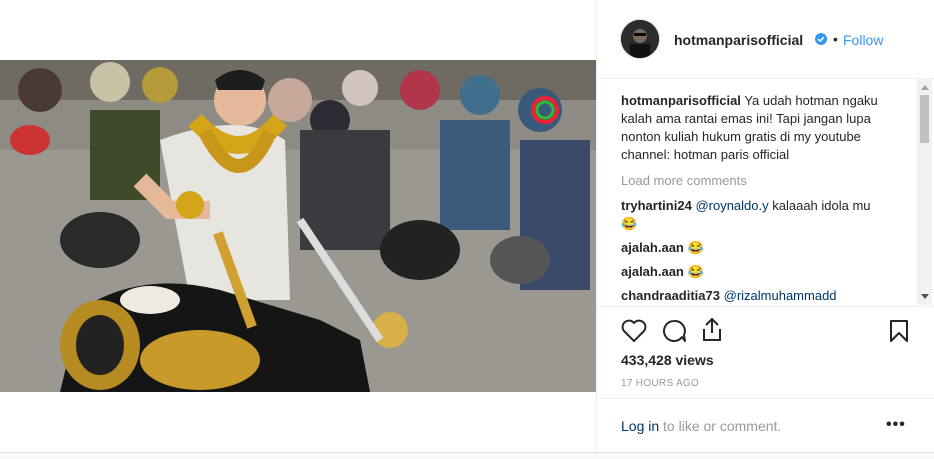 The width and height of the screenshot is (934, 459). I want to click on comments-scrollbar, so click(924, 192).